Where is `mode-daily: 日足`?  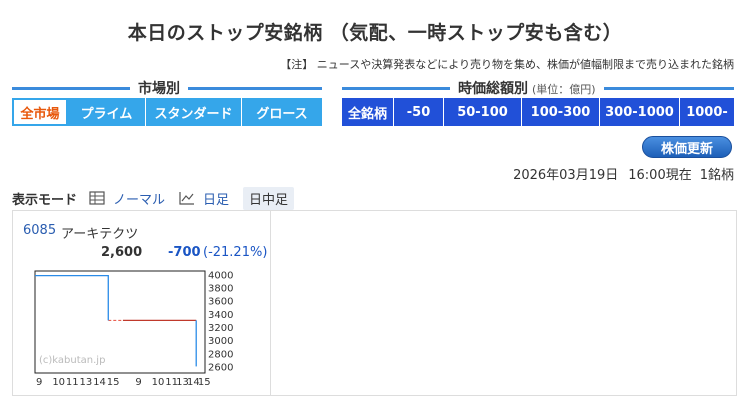
mode-daily: 日足 is located at coordinates (204, 198).